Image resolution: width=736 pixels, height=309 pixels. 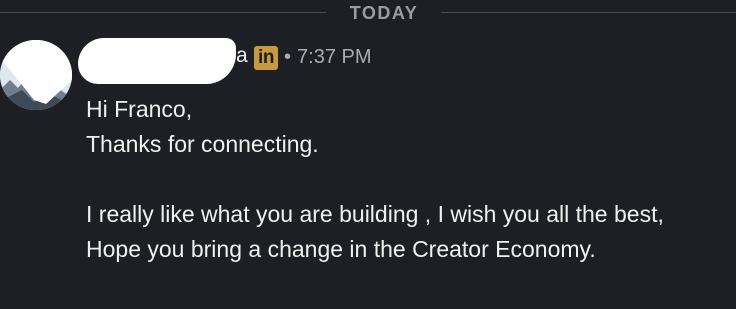 I want to click on message-line-blank, so click(x=396, y=179).